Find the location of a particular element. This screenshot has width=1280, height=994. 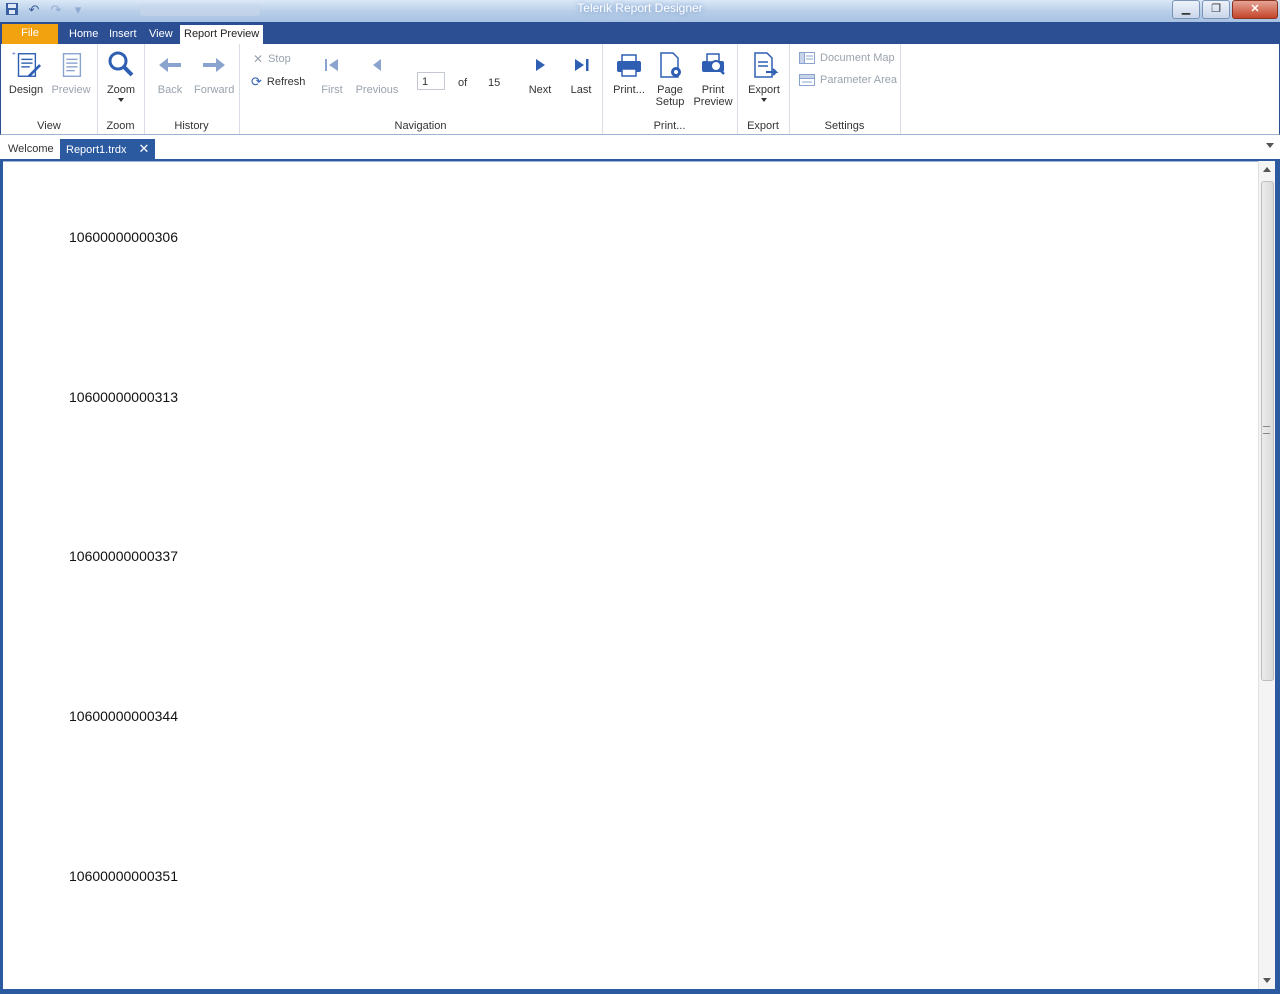

window-bottom-border is located at coordinates (640, 991).